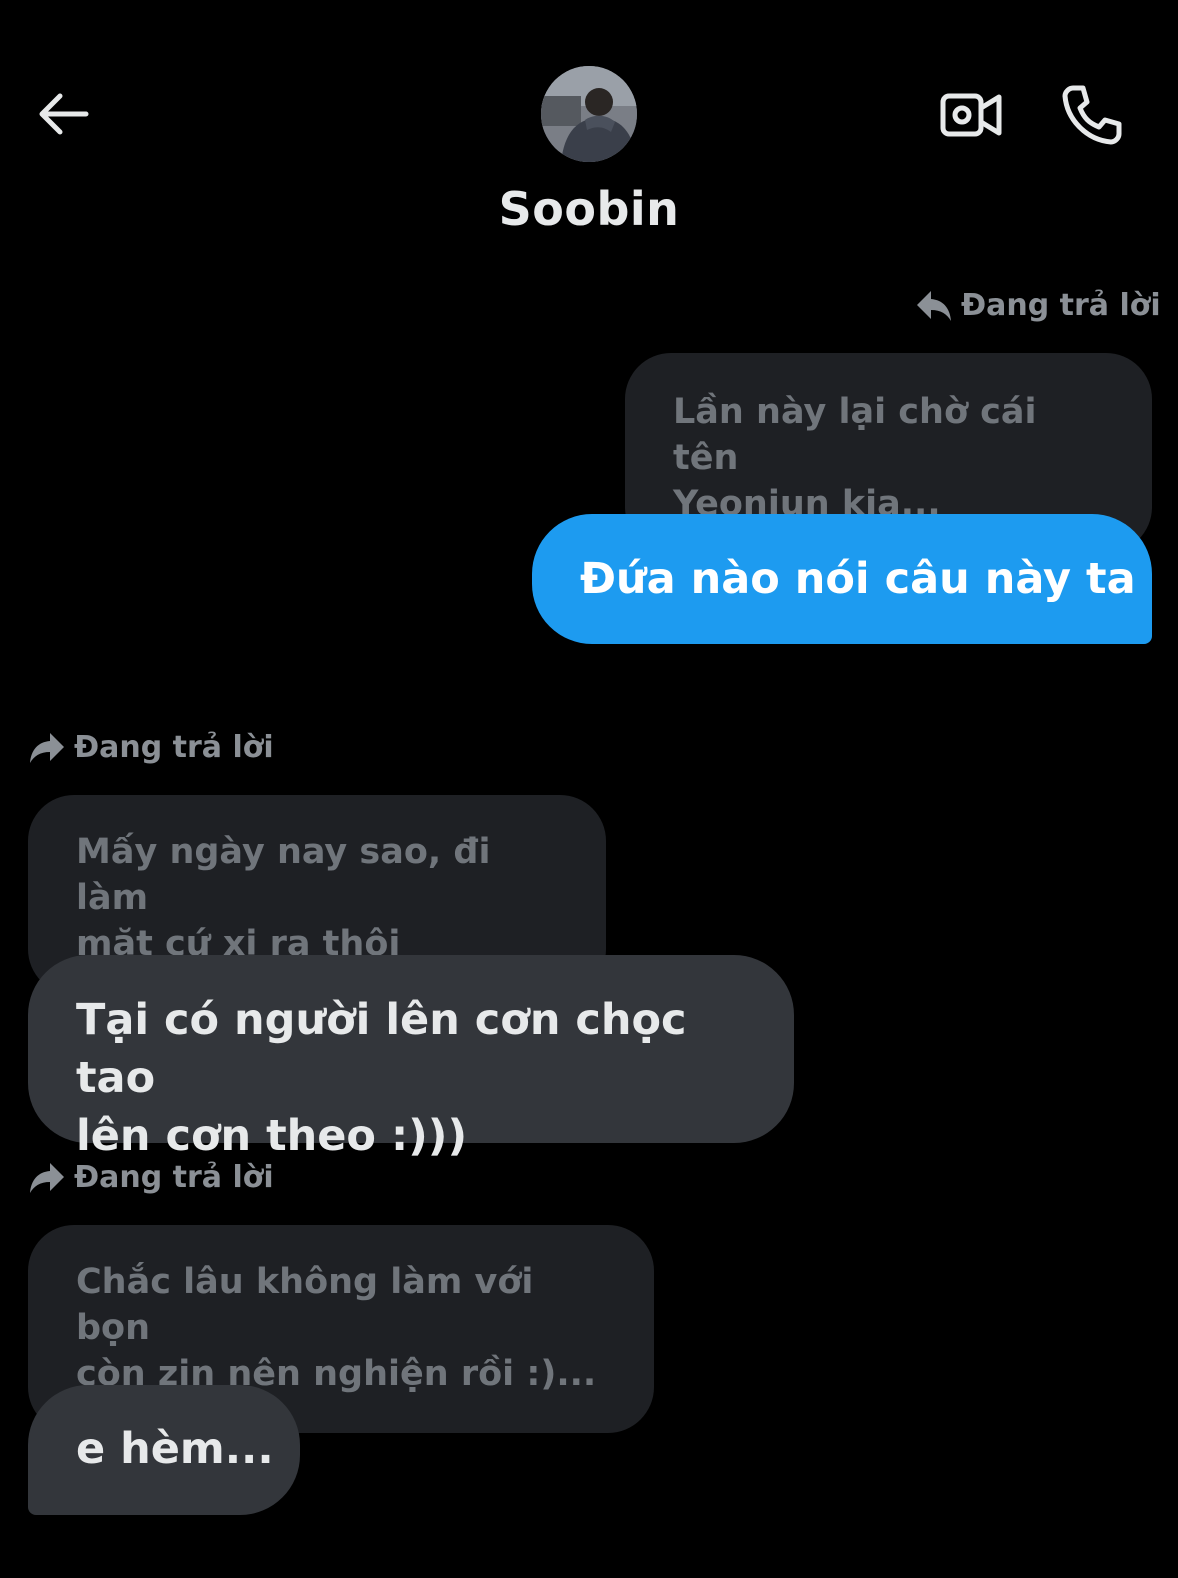  I want to click on contact-name: Soobin, so click(589, 209).